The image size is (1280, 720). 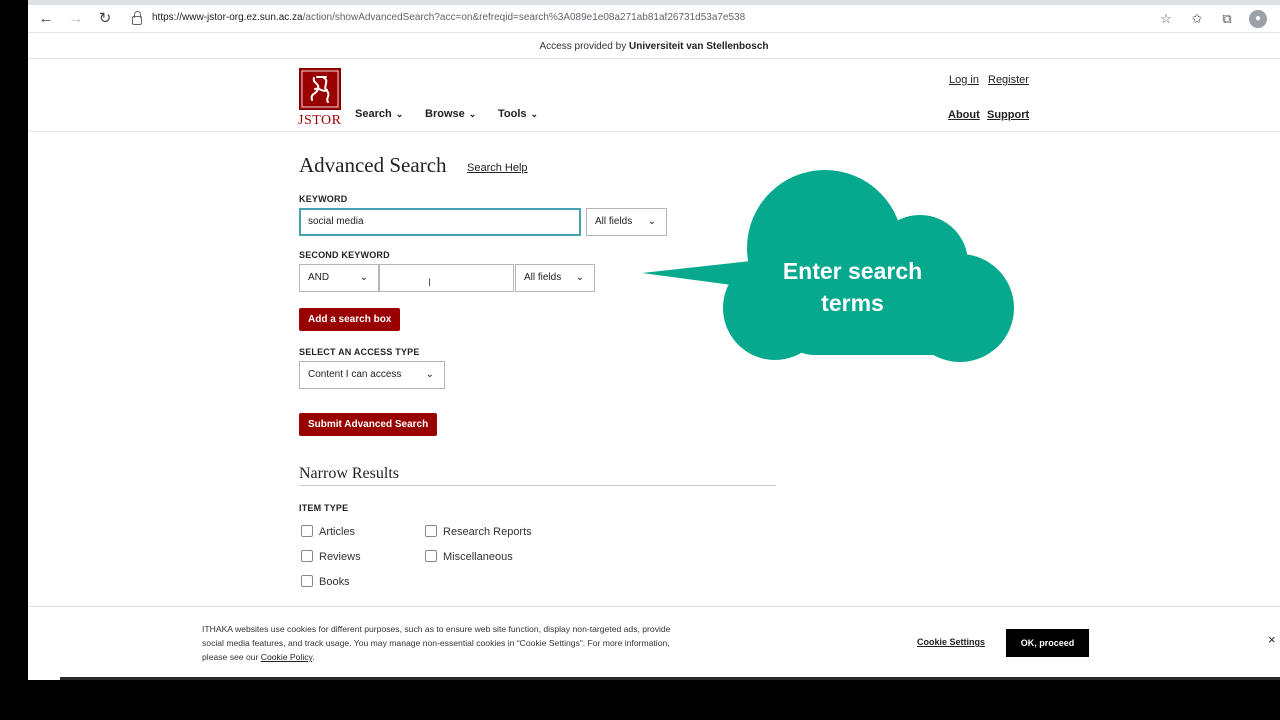 I want to click on nav-tools: Tools ⌄, so click(x=518, y=114).